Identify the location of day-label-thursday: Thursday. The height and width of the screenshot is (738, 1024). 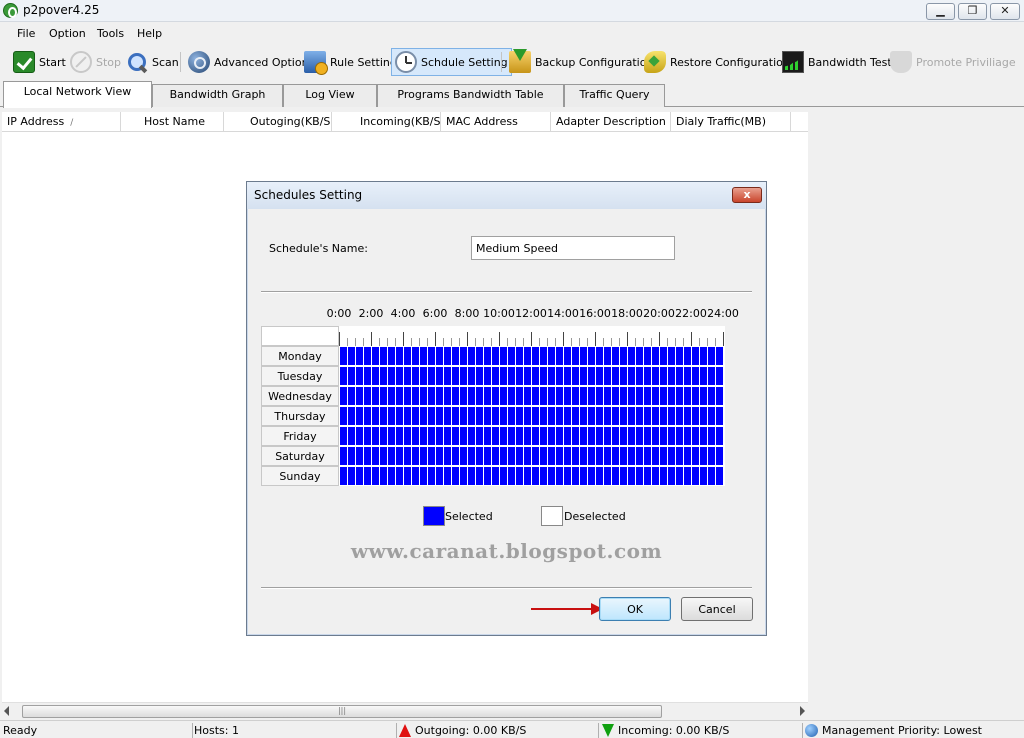
(300, 416).